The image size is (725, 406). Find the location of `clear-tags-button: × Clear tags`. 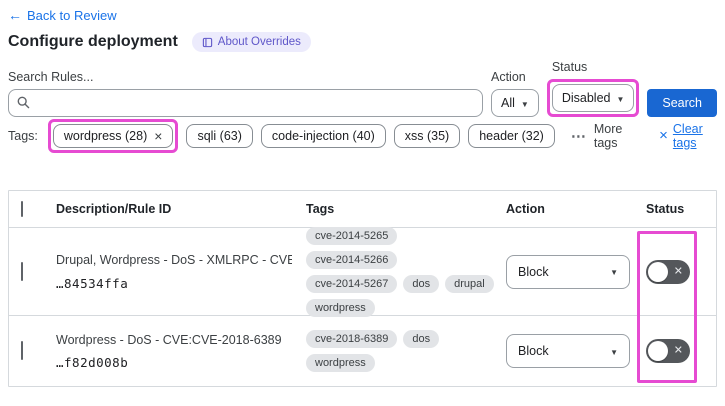

clear-tags-button: × Clear tags is located at coordinates (688, 136).